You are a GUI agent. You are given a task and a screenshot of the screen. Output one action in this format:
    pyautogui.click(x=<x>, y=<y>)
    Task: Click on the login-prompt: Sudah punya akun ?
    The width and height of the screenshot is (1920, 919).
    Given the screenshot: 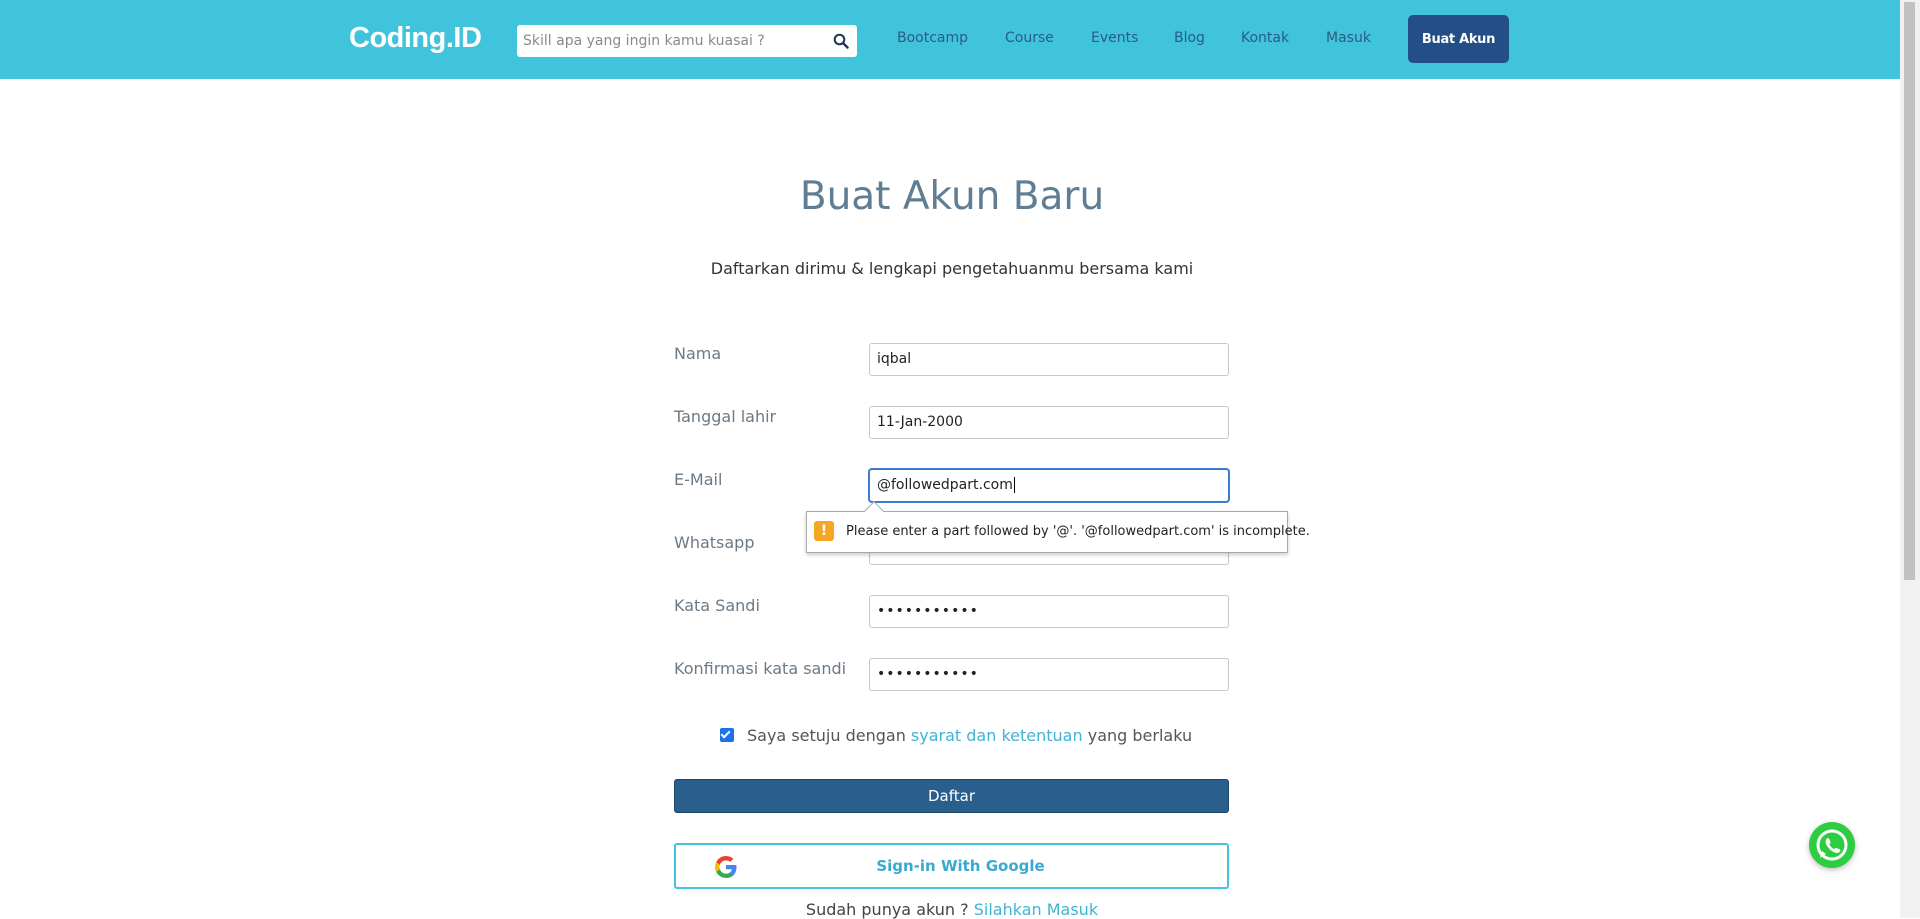 What is the action you would take?
    pyautogui.click(x=887, y=909)
    